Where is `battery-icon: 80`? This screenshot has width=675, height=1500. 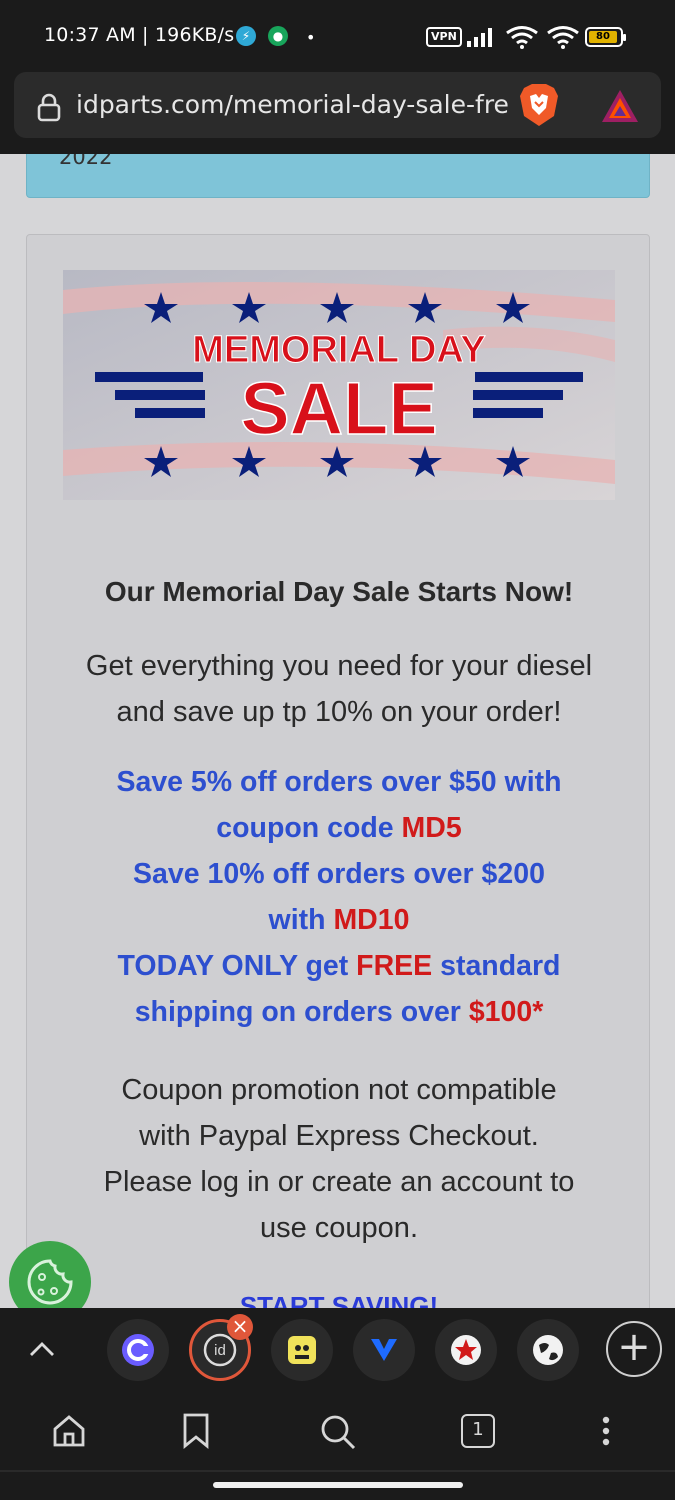
battery-icon: 80 is located at coordinates (605, 37).